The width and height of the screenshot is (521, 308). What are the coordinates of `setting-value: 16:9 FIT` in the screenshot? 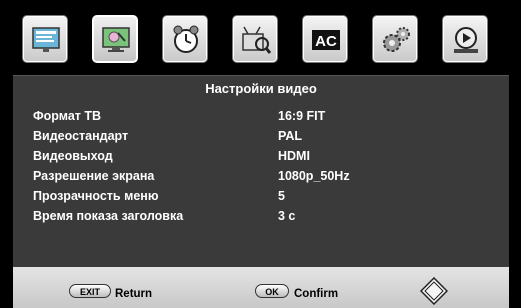 It's located at (301, 116).